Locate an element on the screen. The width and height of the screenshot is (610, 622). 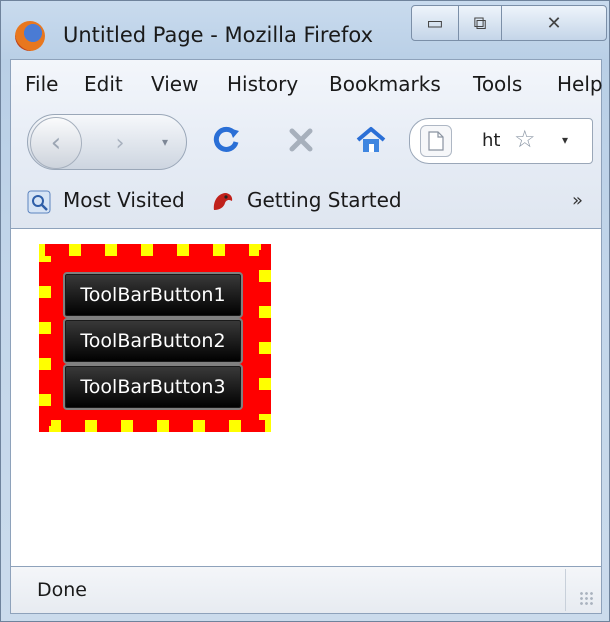
status-separator is located at coordinates (565, 590).